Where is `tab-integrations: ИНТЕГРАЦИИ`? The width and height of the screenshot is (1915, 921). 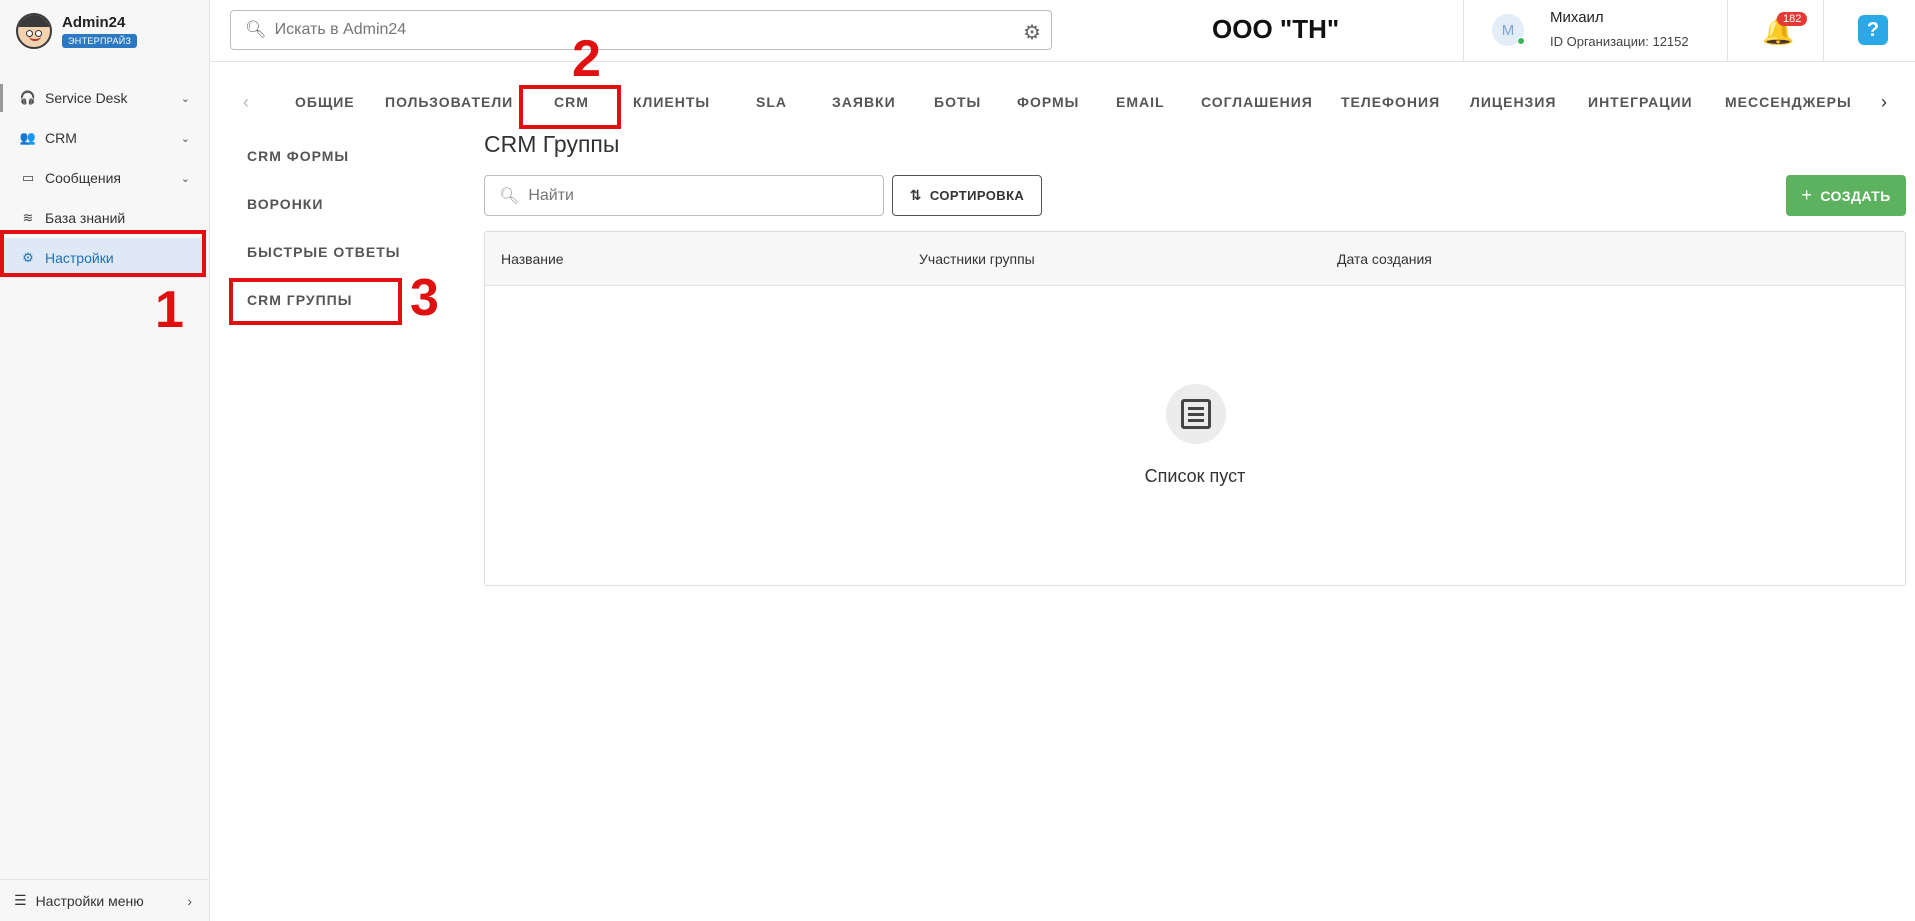 tab-integrations: ИНТЕГРАЦИИ is located at coordinates (1640, 102).